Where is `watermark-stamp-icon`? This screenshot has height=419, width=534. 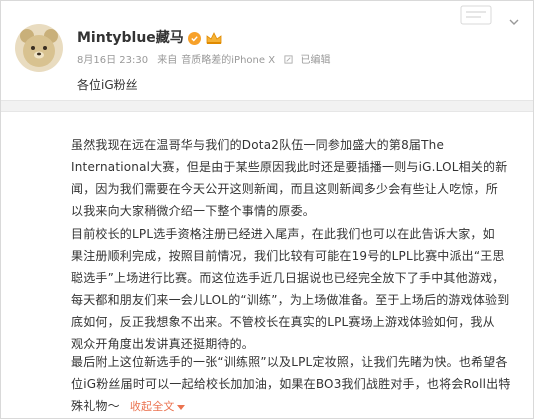 watermark-stamp-icon is located at coordinates (476, 15).